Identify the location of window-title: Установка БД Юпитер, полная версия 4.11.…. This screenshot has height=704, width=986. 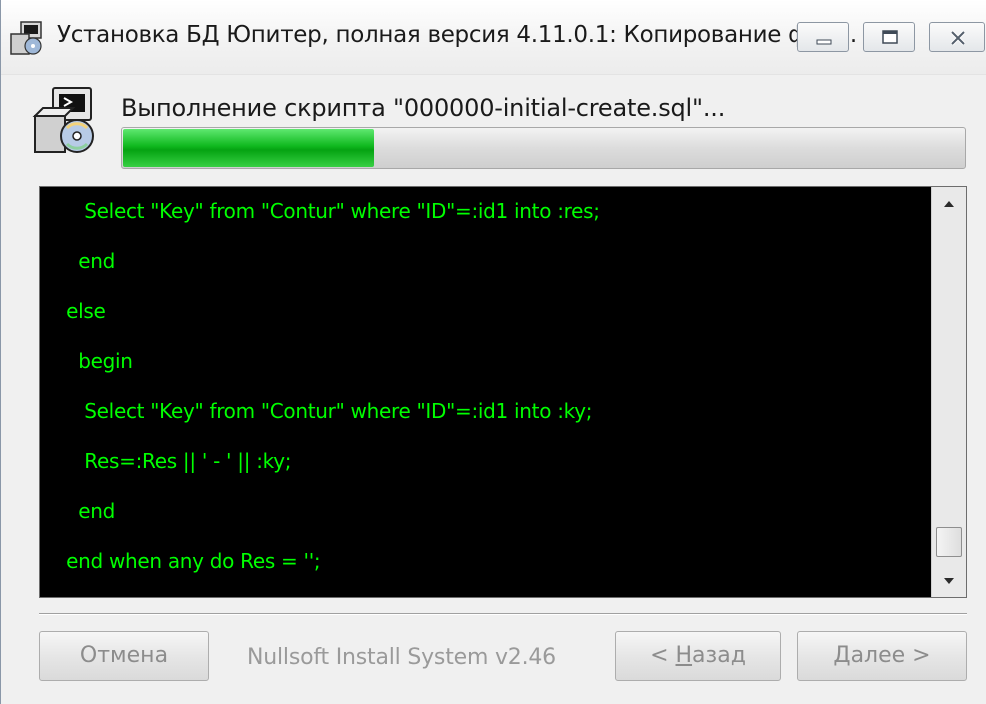
(457, 35).